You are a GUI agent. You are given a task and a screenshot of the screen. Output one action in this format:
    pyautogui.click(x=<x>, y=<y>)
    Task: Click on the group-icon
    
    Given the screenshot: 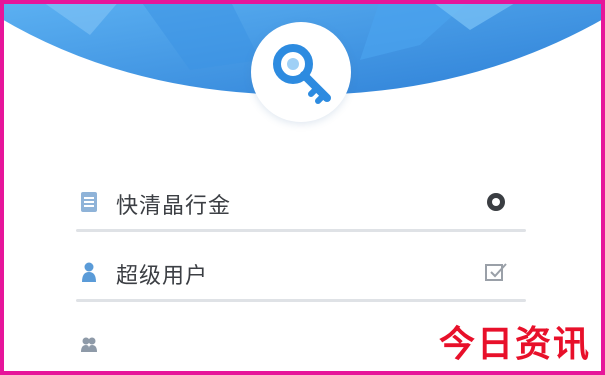 What is the action you would take?
    pyautogui.click(x=89, y=344)
    